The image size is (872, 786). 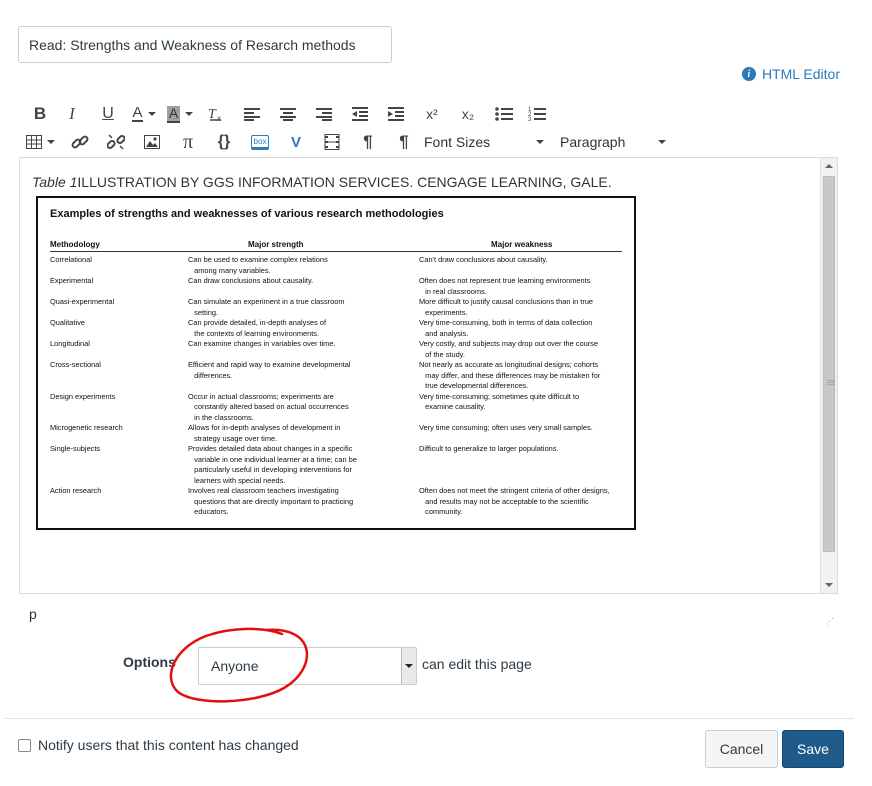 What do you see at coordinates (332, 142) in the screenshot?
I see `media-icon` at bounding box center [332, 142].